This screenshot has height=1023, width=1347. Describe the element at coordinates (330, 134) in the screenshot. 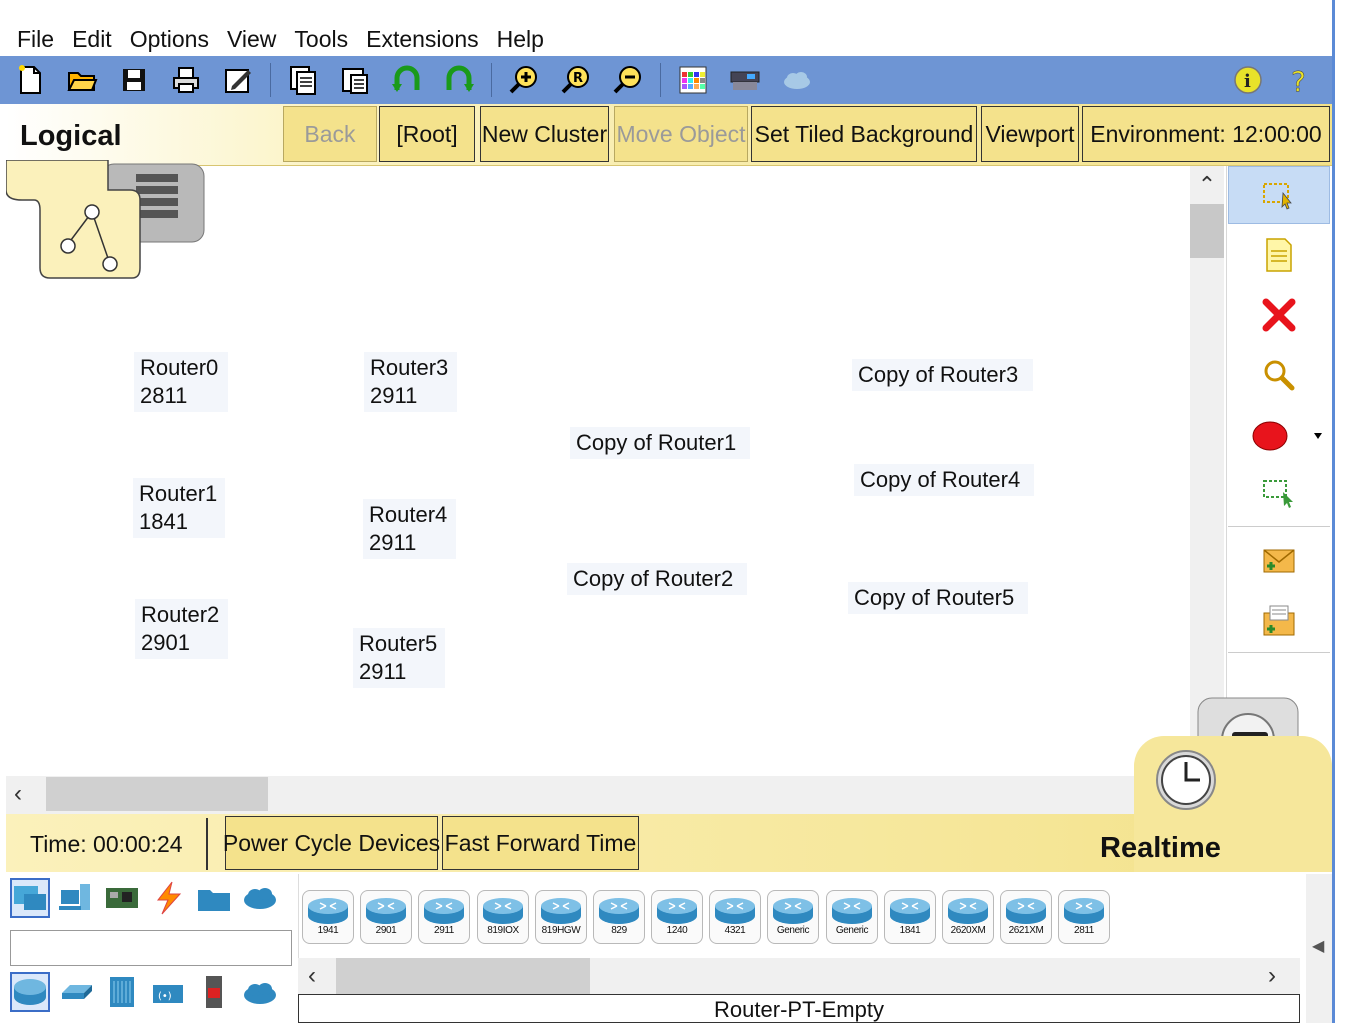

I see `back-button: Back` at that location.